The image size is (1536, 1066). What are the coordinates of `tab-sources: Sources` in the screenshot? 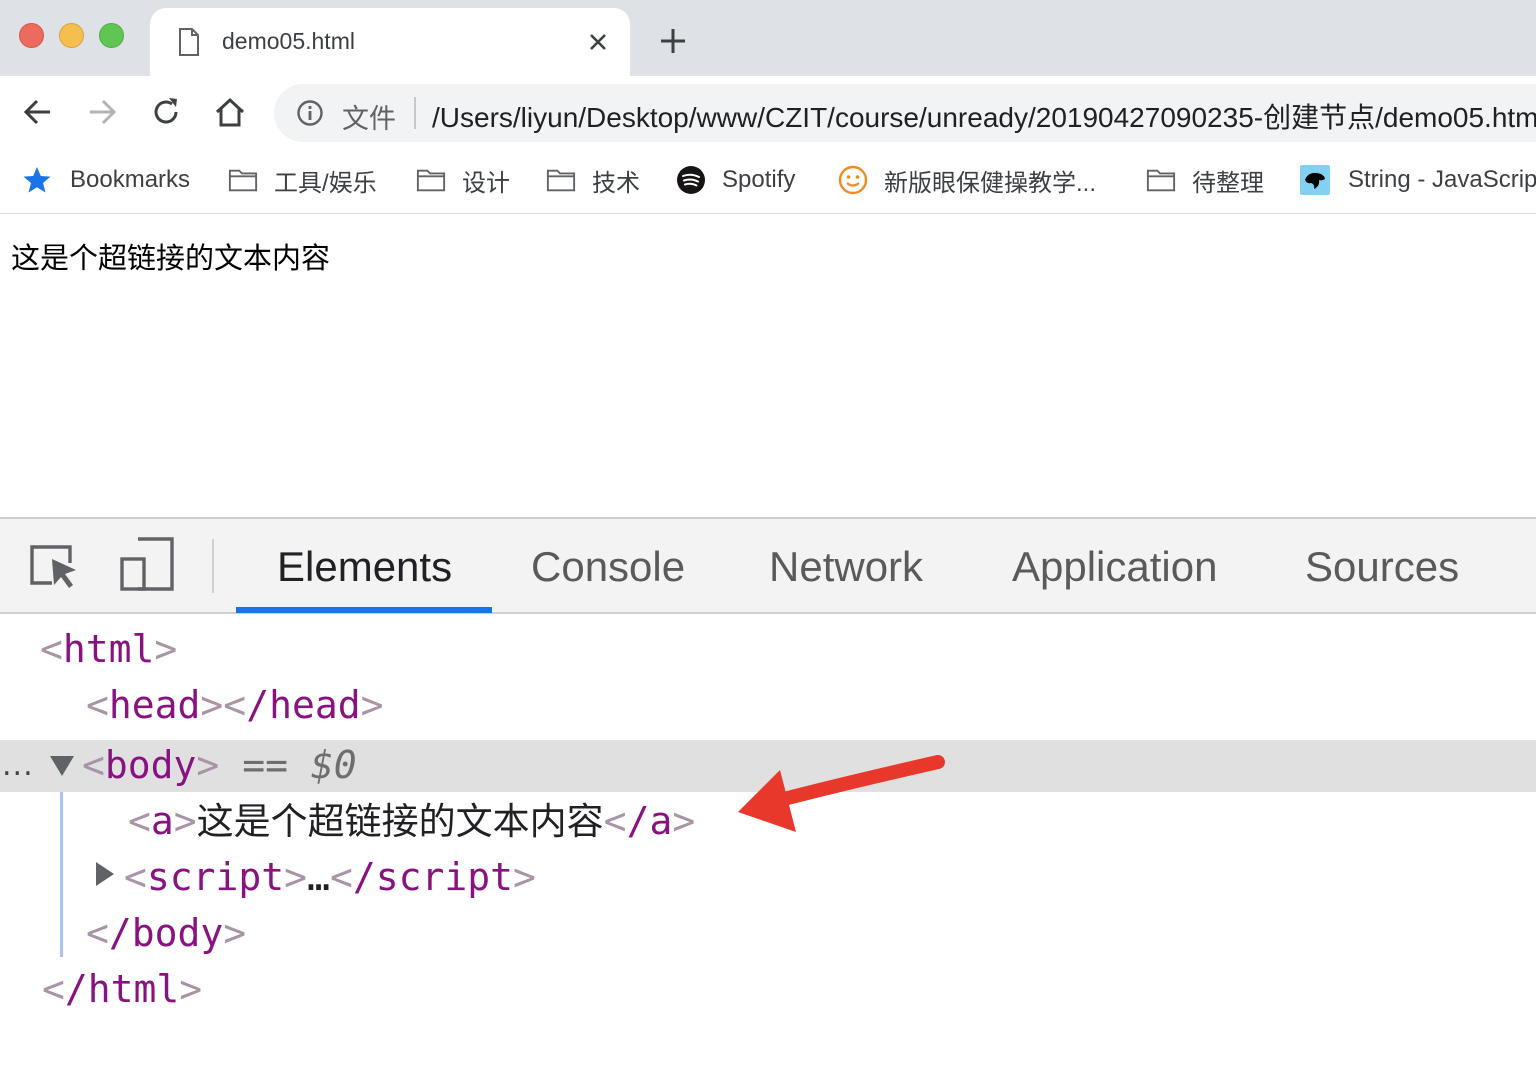 It's located at (1382, 567).